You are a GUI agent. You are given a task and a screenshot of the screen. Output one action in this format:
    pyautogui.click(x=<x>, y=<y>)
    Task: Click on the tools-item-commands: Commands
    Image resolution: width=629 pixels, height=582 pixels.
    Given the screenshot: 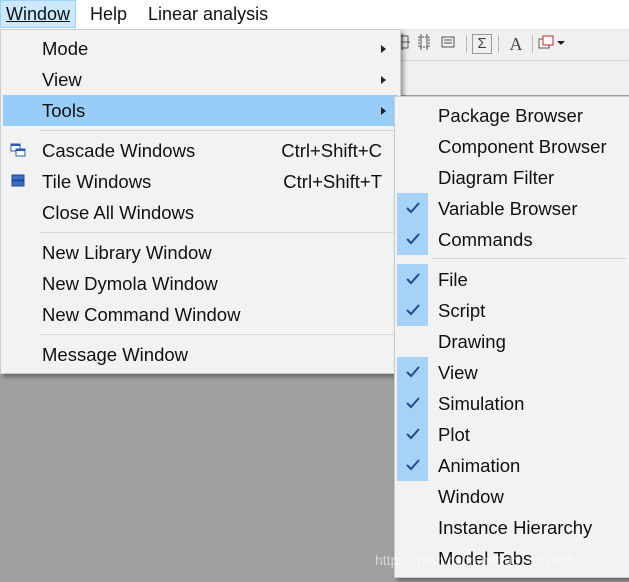 What is the action you would take?
    pyautogui.click(x=512, y=239)
    